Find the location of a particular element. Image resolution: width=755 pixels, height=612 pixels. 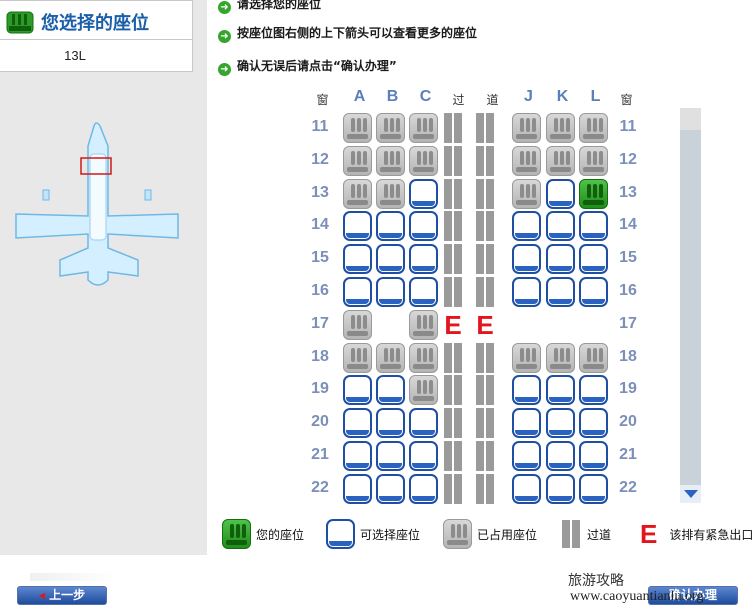

occupied-seat-12C is located at coordinates (423, 160).